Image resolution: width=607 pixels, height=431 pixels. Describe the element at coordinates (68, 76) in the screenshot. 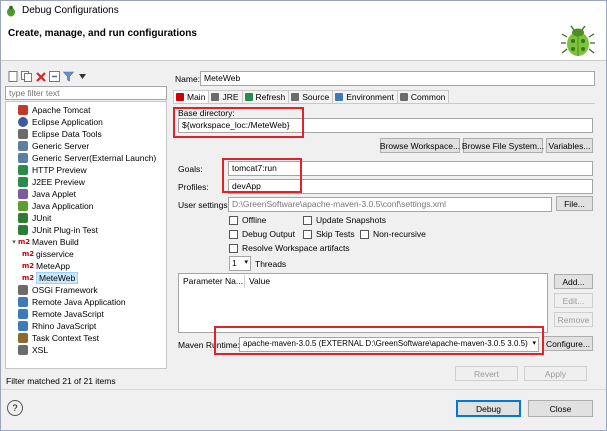

I see `filter-icon` at that location.